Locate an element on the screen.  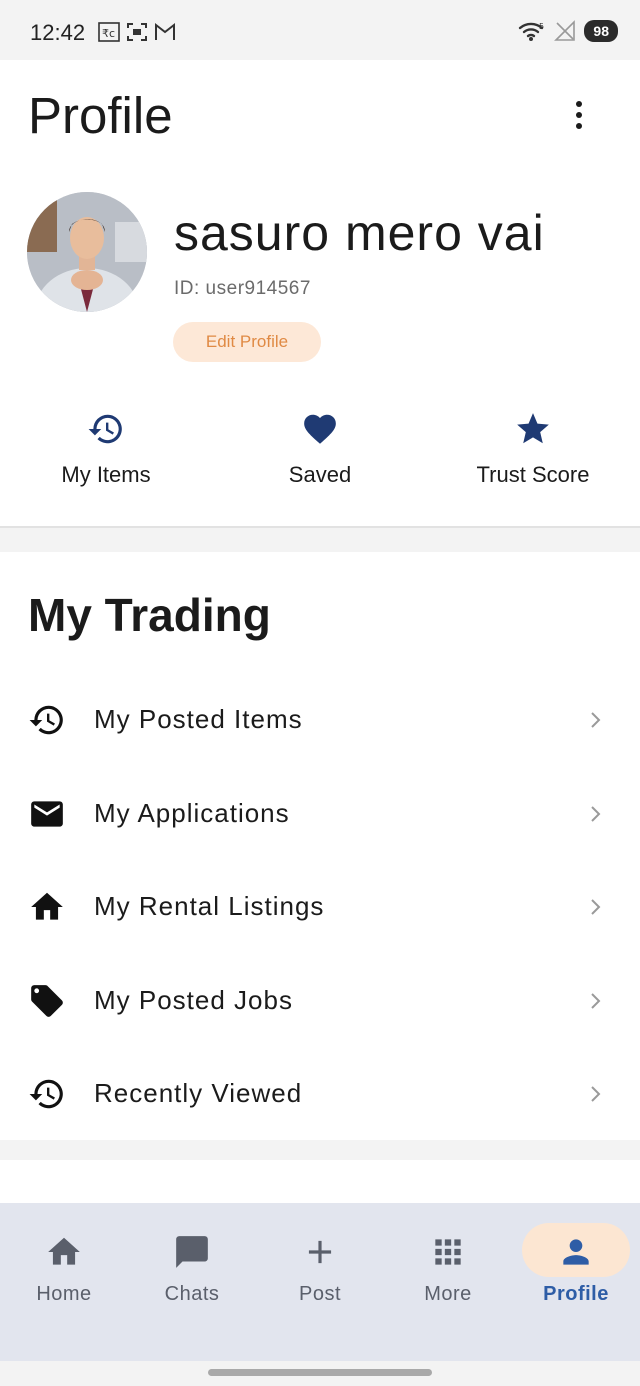
status-right-icons: 5 98 is located at coordinates (568, 31).